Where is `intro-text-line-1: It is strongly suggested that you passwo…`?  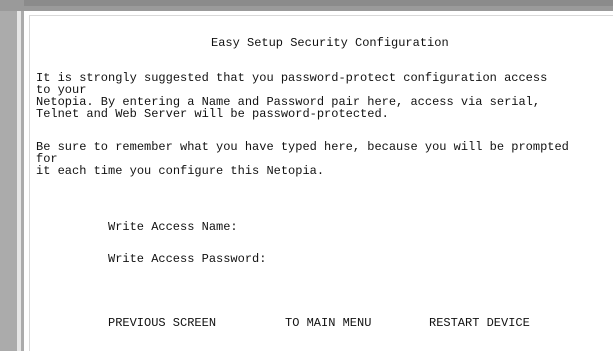 intro-text-line-1: It is strongly suggested that you passwo… is located at coordinates (292, 78).